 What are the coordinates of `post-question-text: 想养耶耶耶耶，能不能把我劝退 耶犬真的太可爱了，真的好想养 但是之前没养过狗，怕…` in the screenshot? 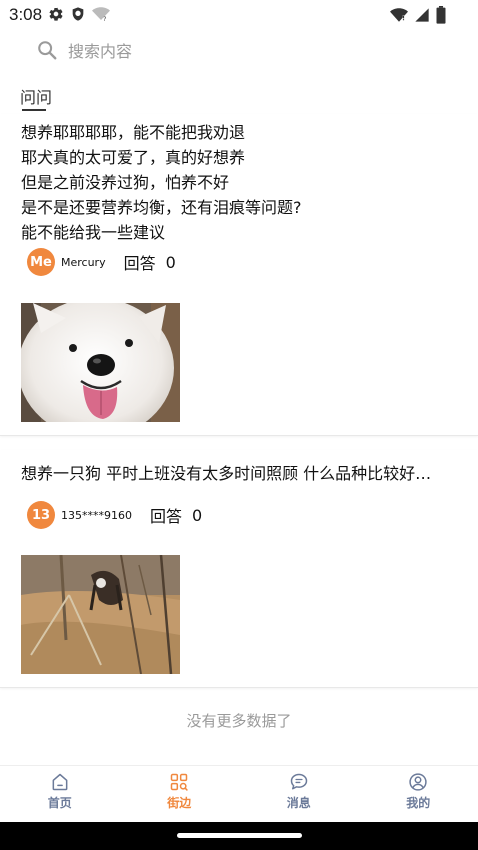 It's located at (236, 182).